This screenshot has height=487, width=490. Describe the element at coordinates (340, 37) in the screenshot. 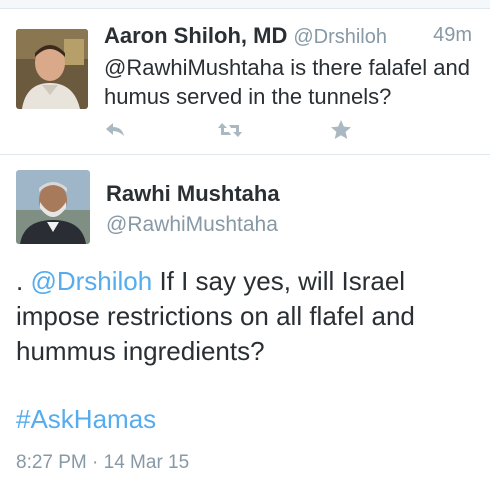

I see `author-handle: @Drshiloh` at that location.